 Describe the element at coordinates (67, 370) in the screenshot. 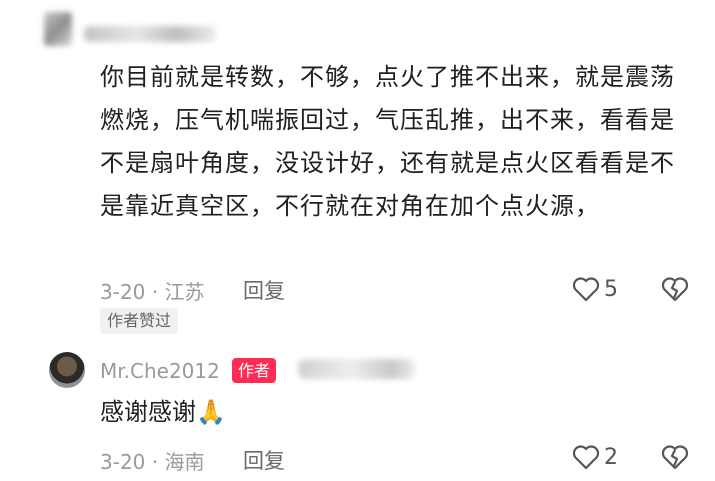

I see `avatar` at that location.